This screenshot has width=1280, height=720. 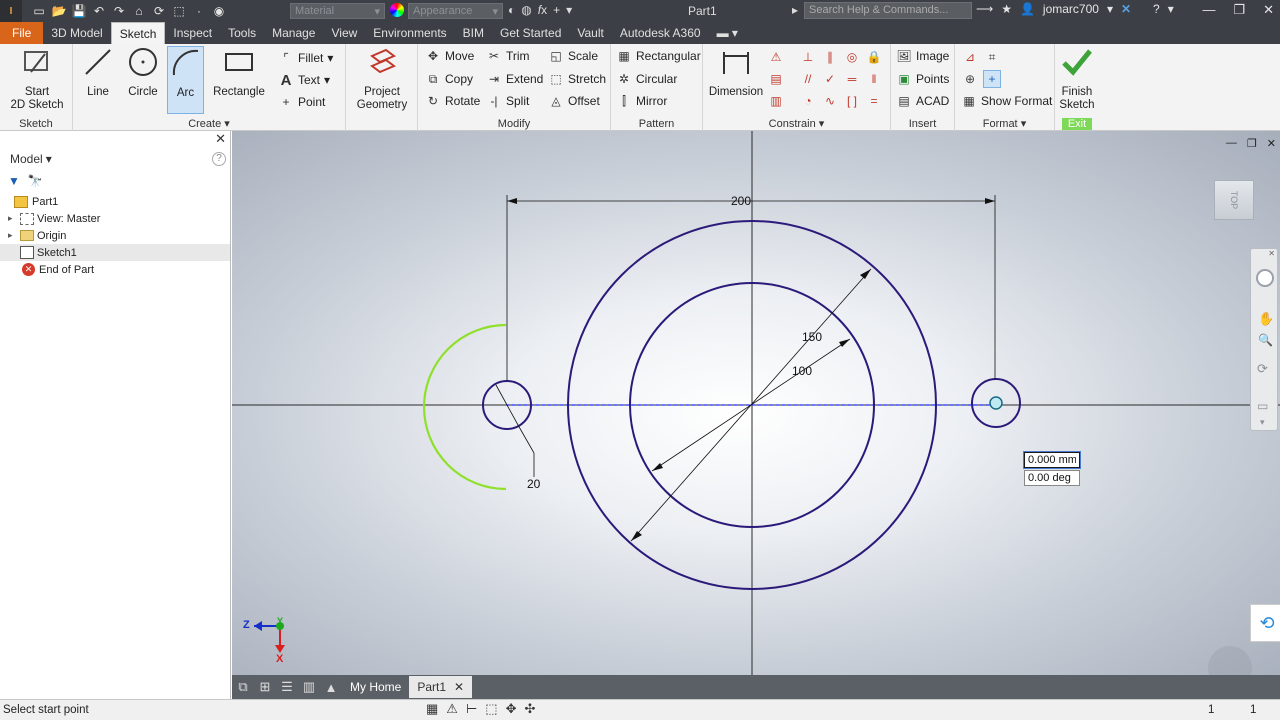 I want to click on start-2d-sketch-button: Start 2D Sketch, so click(x=37, y=79).